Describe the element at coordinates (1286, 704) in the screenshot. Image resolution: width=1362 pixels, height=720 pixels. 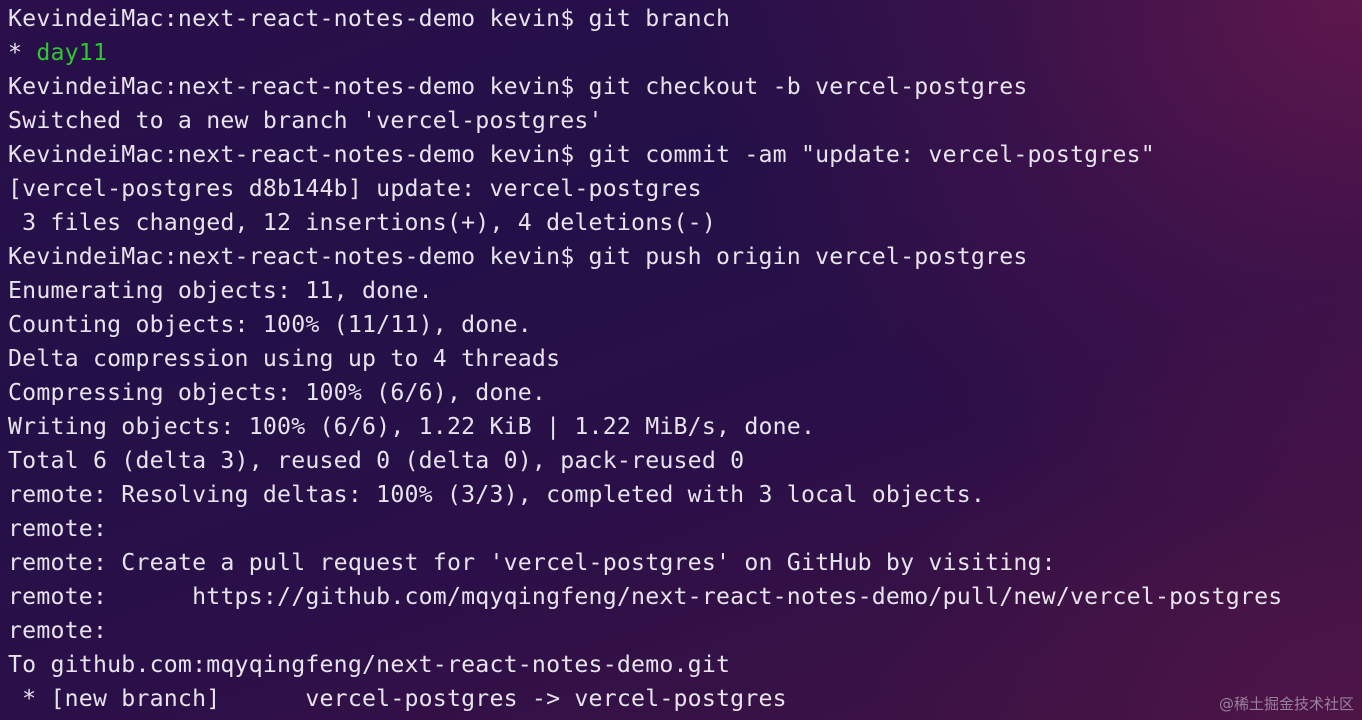
I see `watermark: @稀土掘金技术社区` at that location.